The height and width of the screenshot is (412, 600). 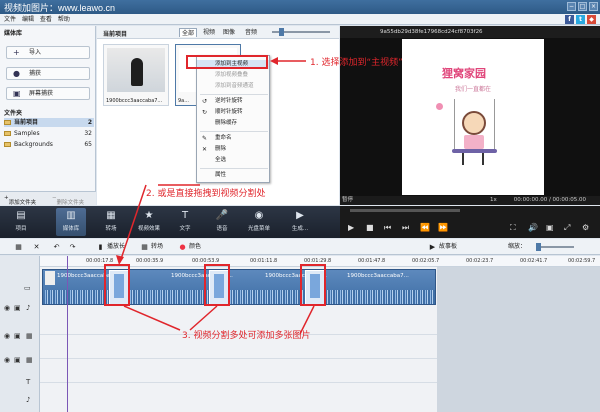 What do you see at coordinates (71, 215) in the screenshot?
I see `media-icon: ▥` at bounding box center [71, 215].